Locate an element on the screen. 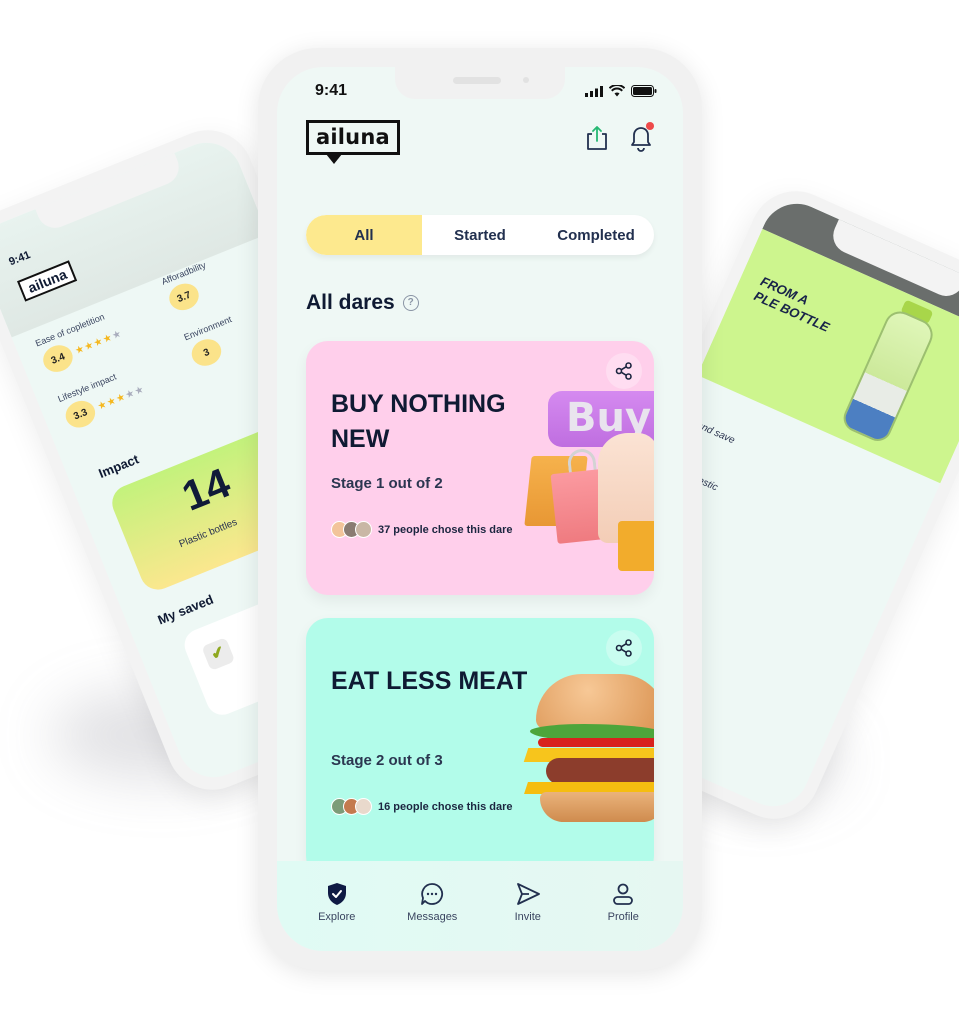 The height and width of the screenshot is (1020, 959). notification-dot is located at coordinates (650, 126).